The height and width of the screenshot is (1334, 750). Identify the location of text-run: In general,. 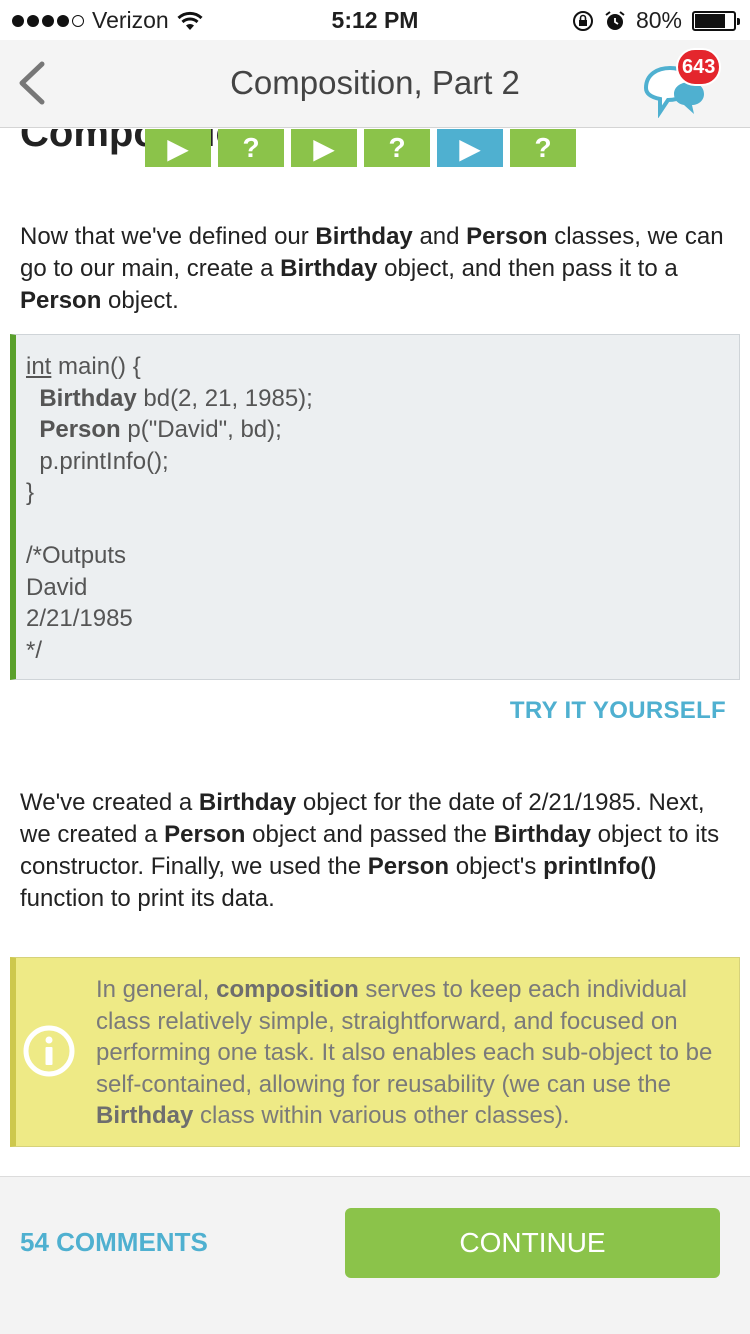
(156, 989).